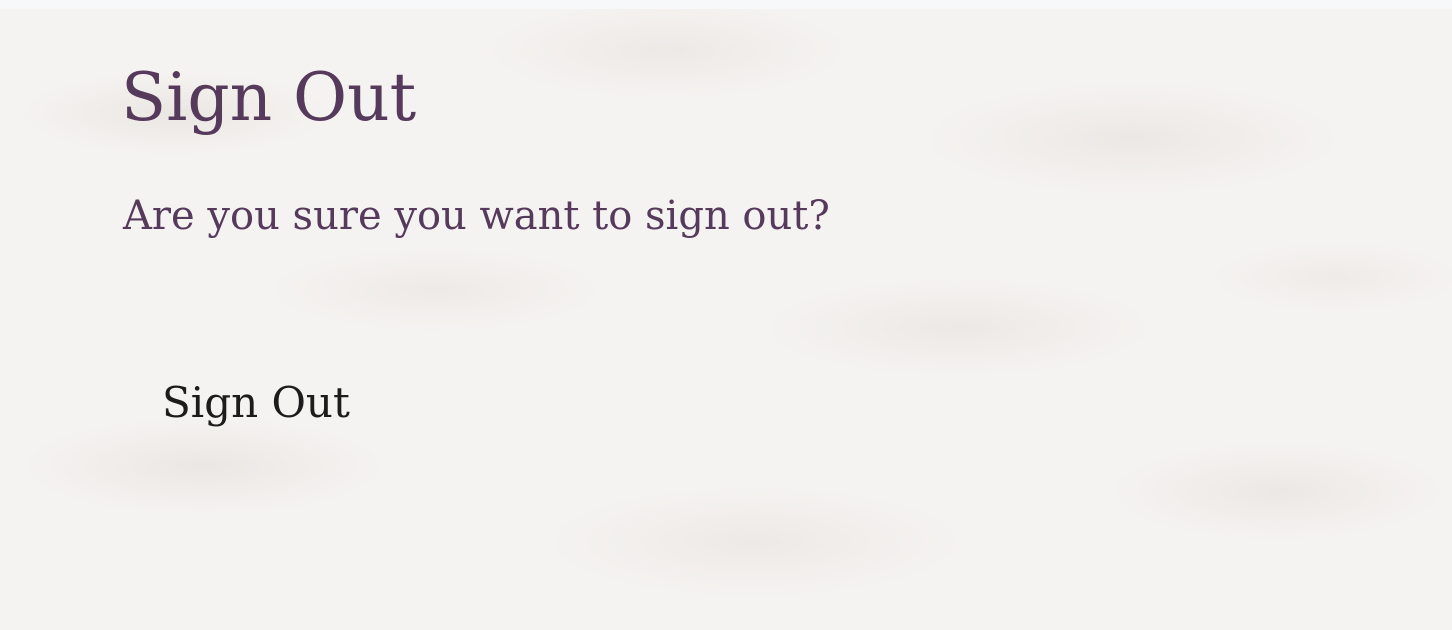 This screenshot has height=630, width=1452. Describe the element at coordinates (726, 4) in the screenshot. I see `top-strip` at that location.